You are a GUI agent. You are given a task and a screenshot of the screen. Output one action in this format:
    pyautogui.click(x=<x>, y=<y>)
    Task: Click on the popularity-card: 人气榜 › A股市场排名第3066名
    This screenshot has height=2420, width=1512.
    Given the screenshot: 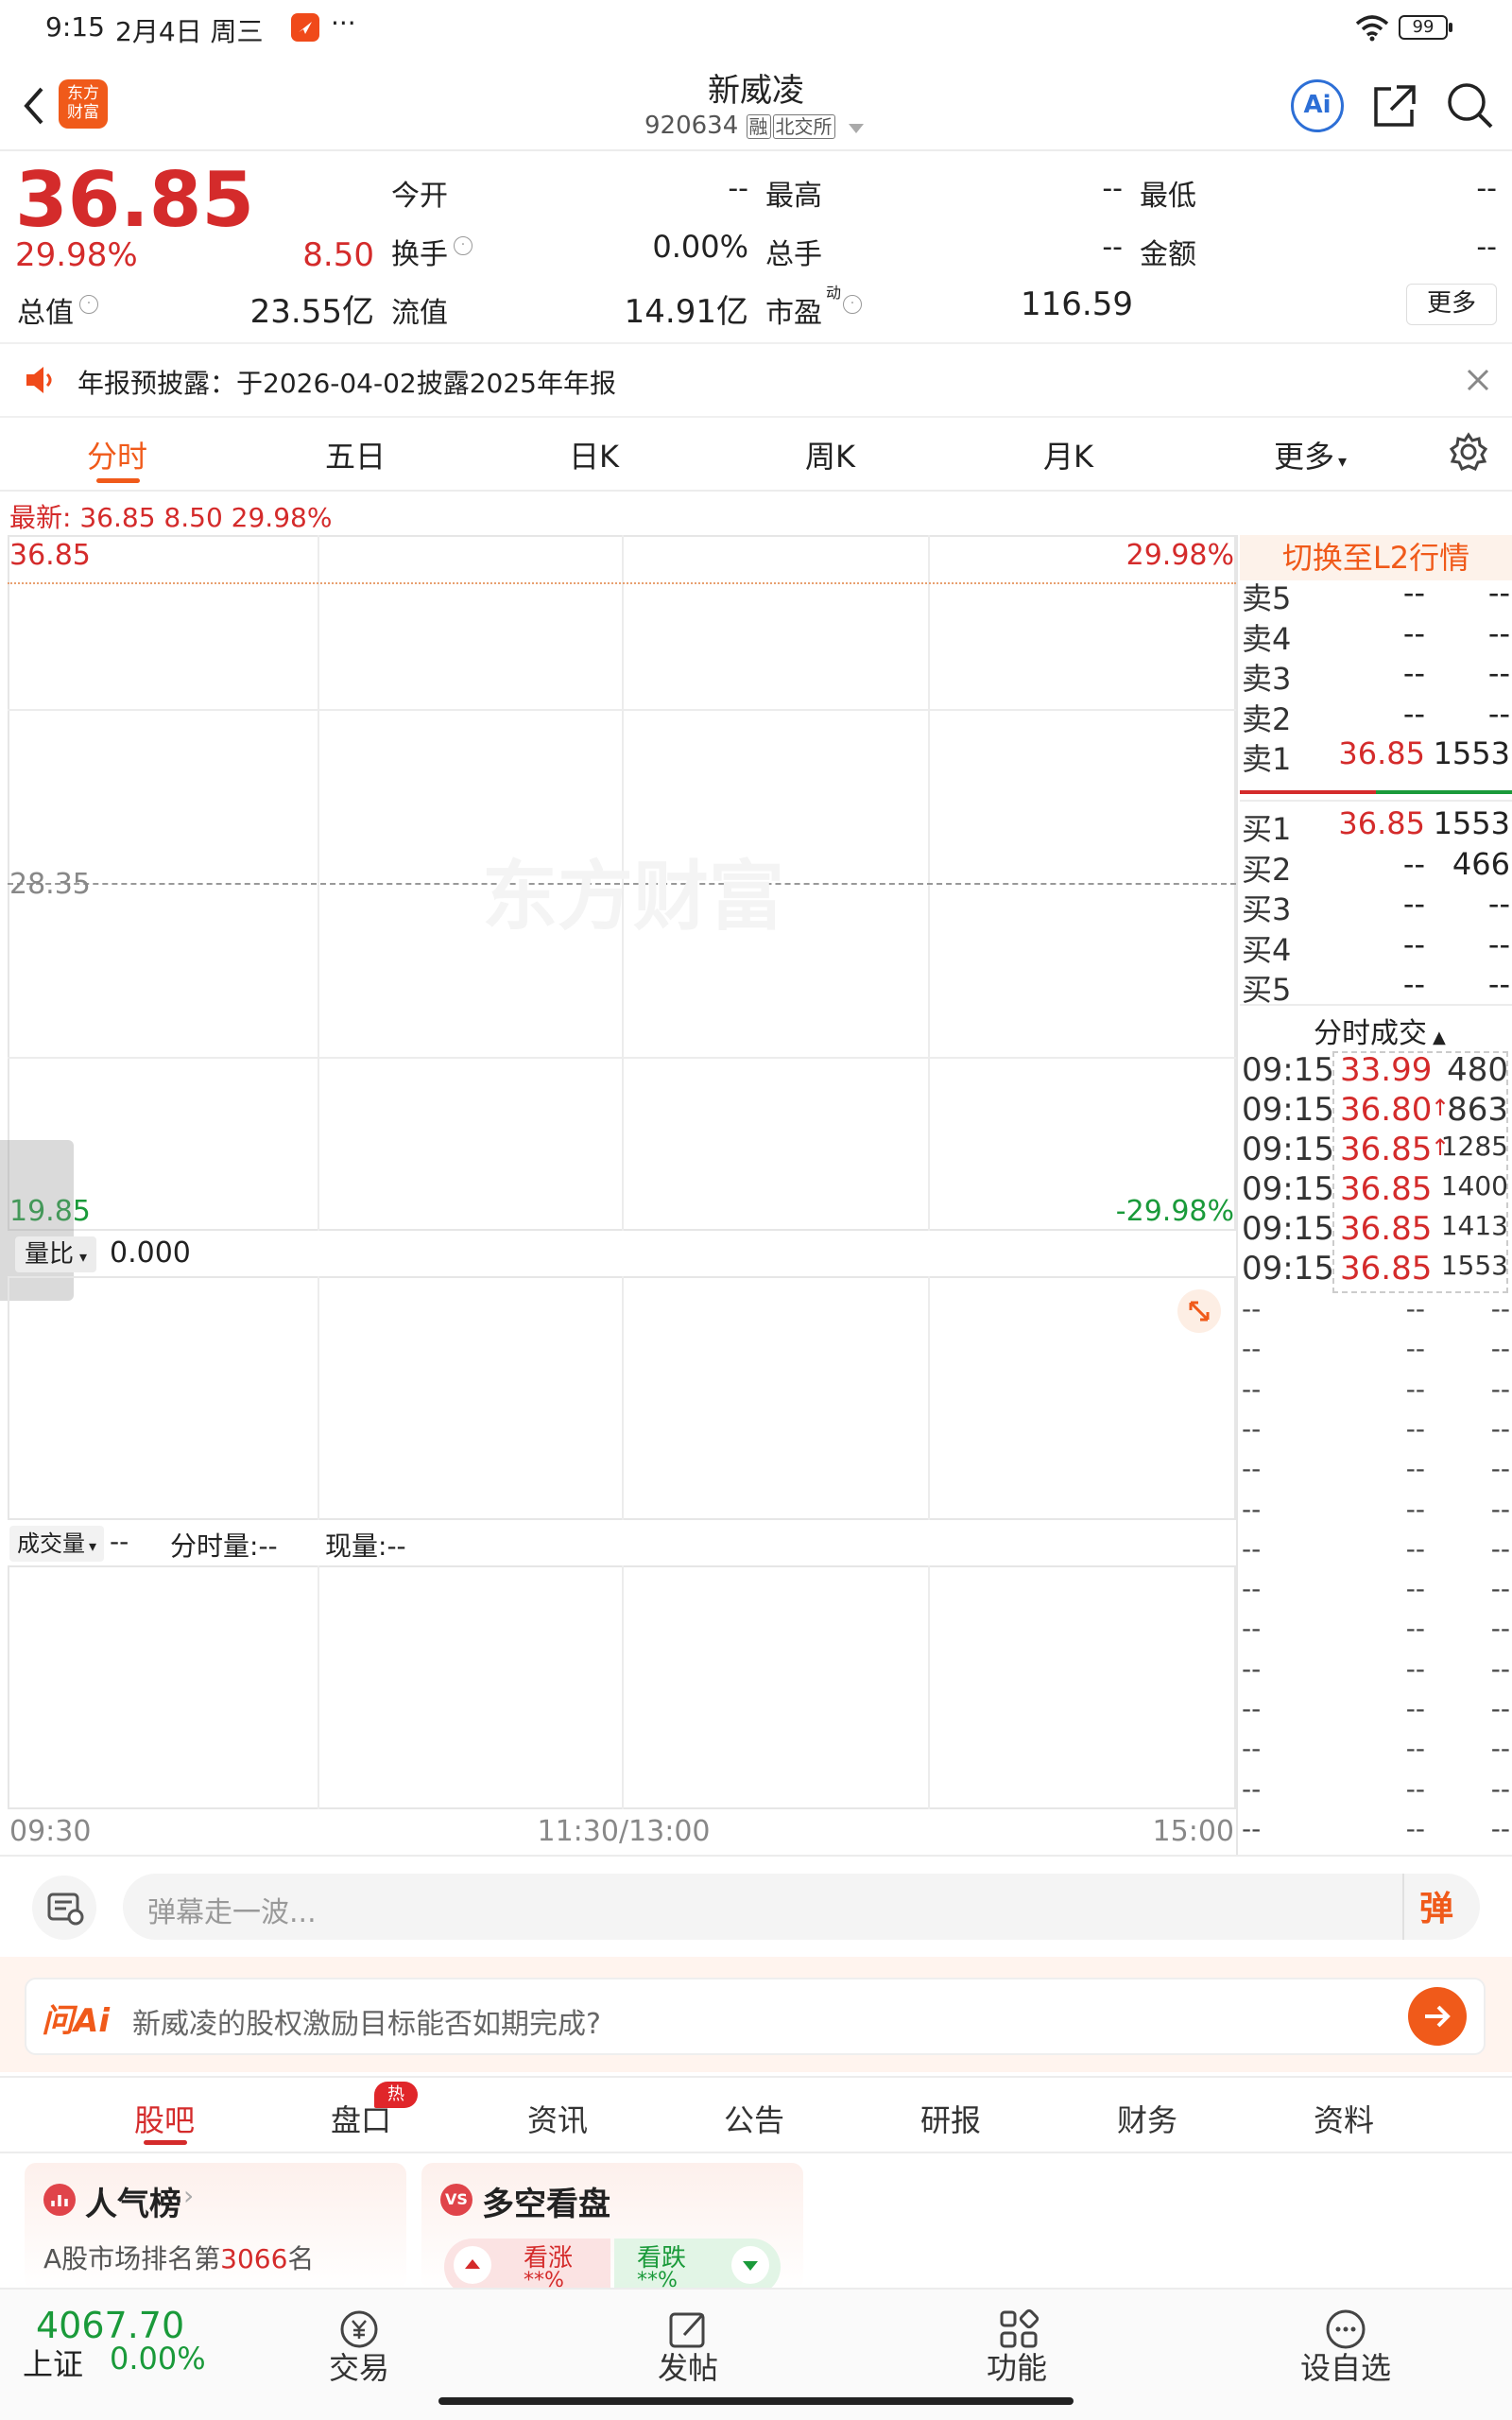 What is the action you would take?
    pyautogui.click(x=215, y=2226)
    